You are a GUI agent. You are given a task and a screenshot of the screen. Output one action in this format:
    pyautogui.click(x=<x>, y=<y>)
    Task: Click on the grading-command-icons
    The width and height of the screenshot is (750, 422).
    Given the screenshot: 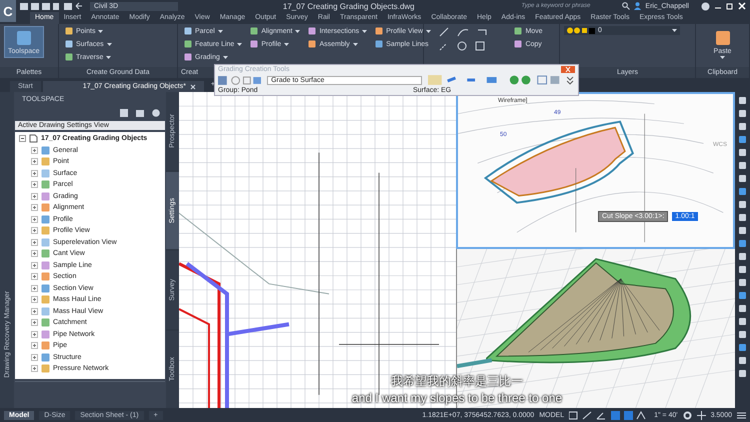 What is the action you would take?
    pyautogui.click(x=502, y=80)
    